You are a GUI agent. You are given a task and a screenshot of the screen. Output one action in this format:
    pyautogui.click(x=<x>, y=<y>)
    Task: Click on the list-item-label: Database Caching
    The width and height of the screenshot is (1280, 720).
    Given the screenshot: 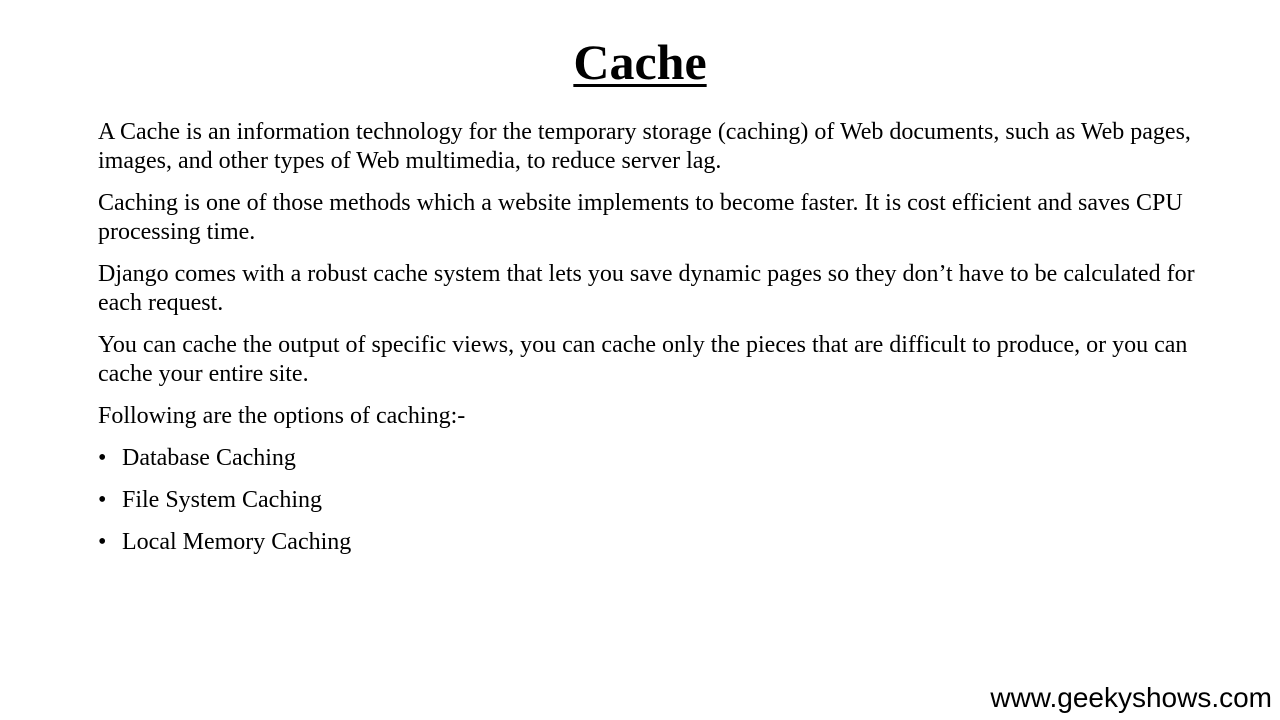 What is the action you would take?
    pyautogui.click(x=209, y=458)
    